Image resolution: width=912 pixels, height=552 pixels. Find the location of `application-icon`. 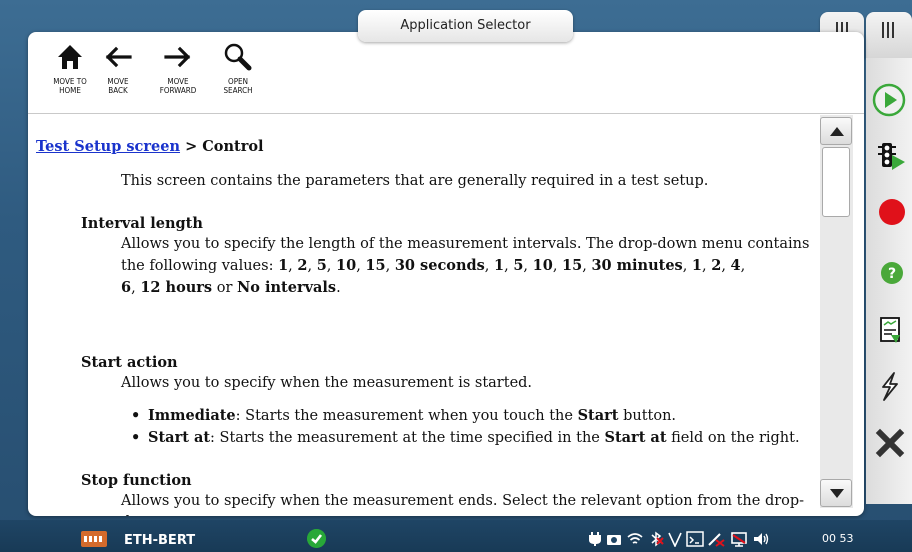

application-icon is located at coordinates (94, 539).